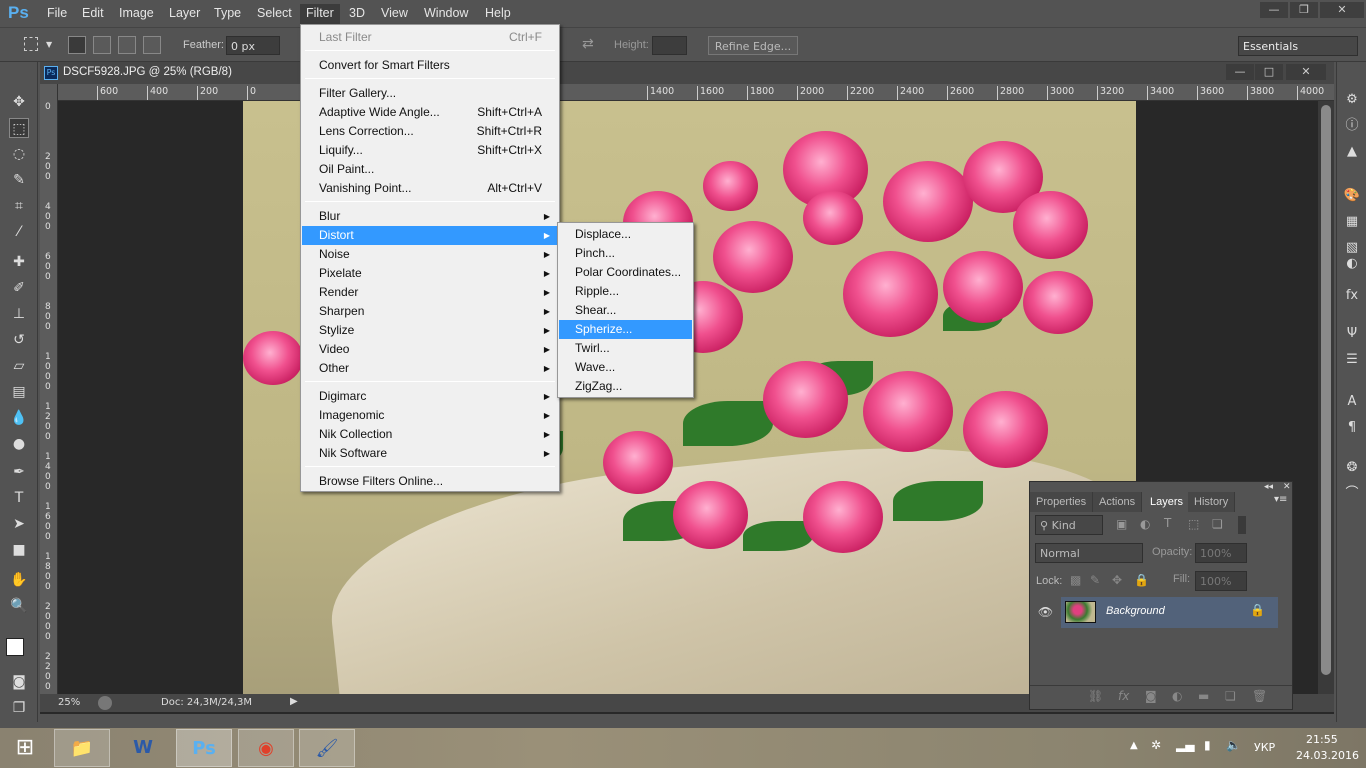  What do you see at coordinates (204, 748) in the screenshot?
I see `taskbar-photoshop-icon: Ps` at bounding box center [204, 748].